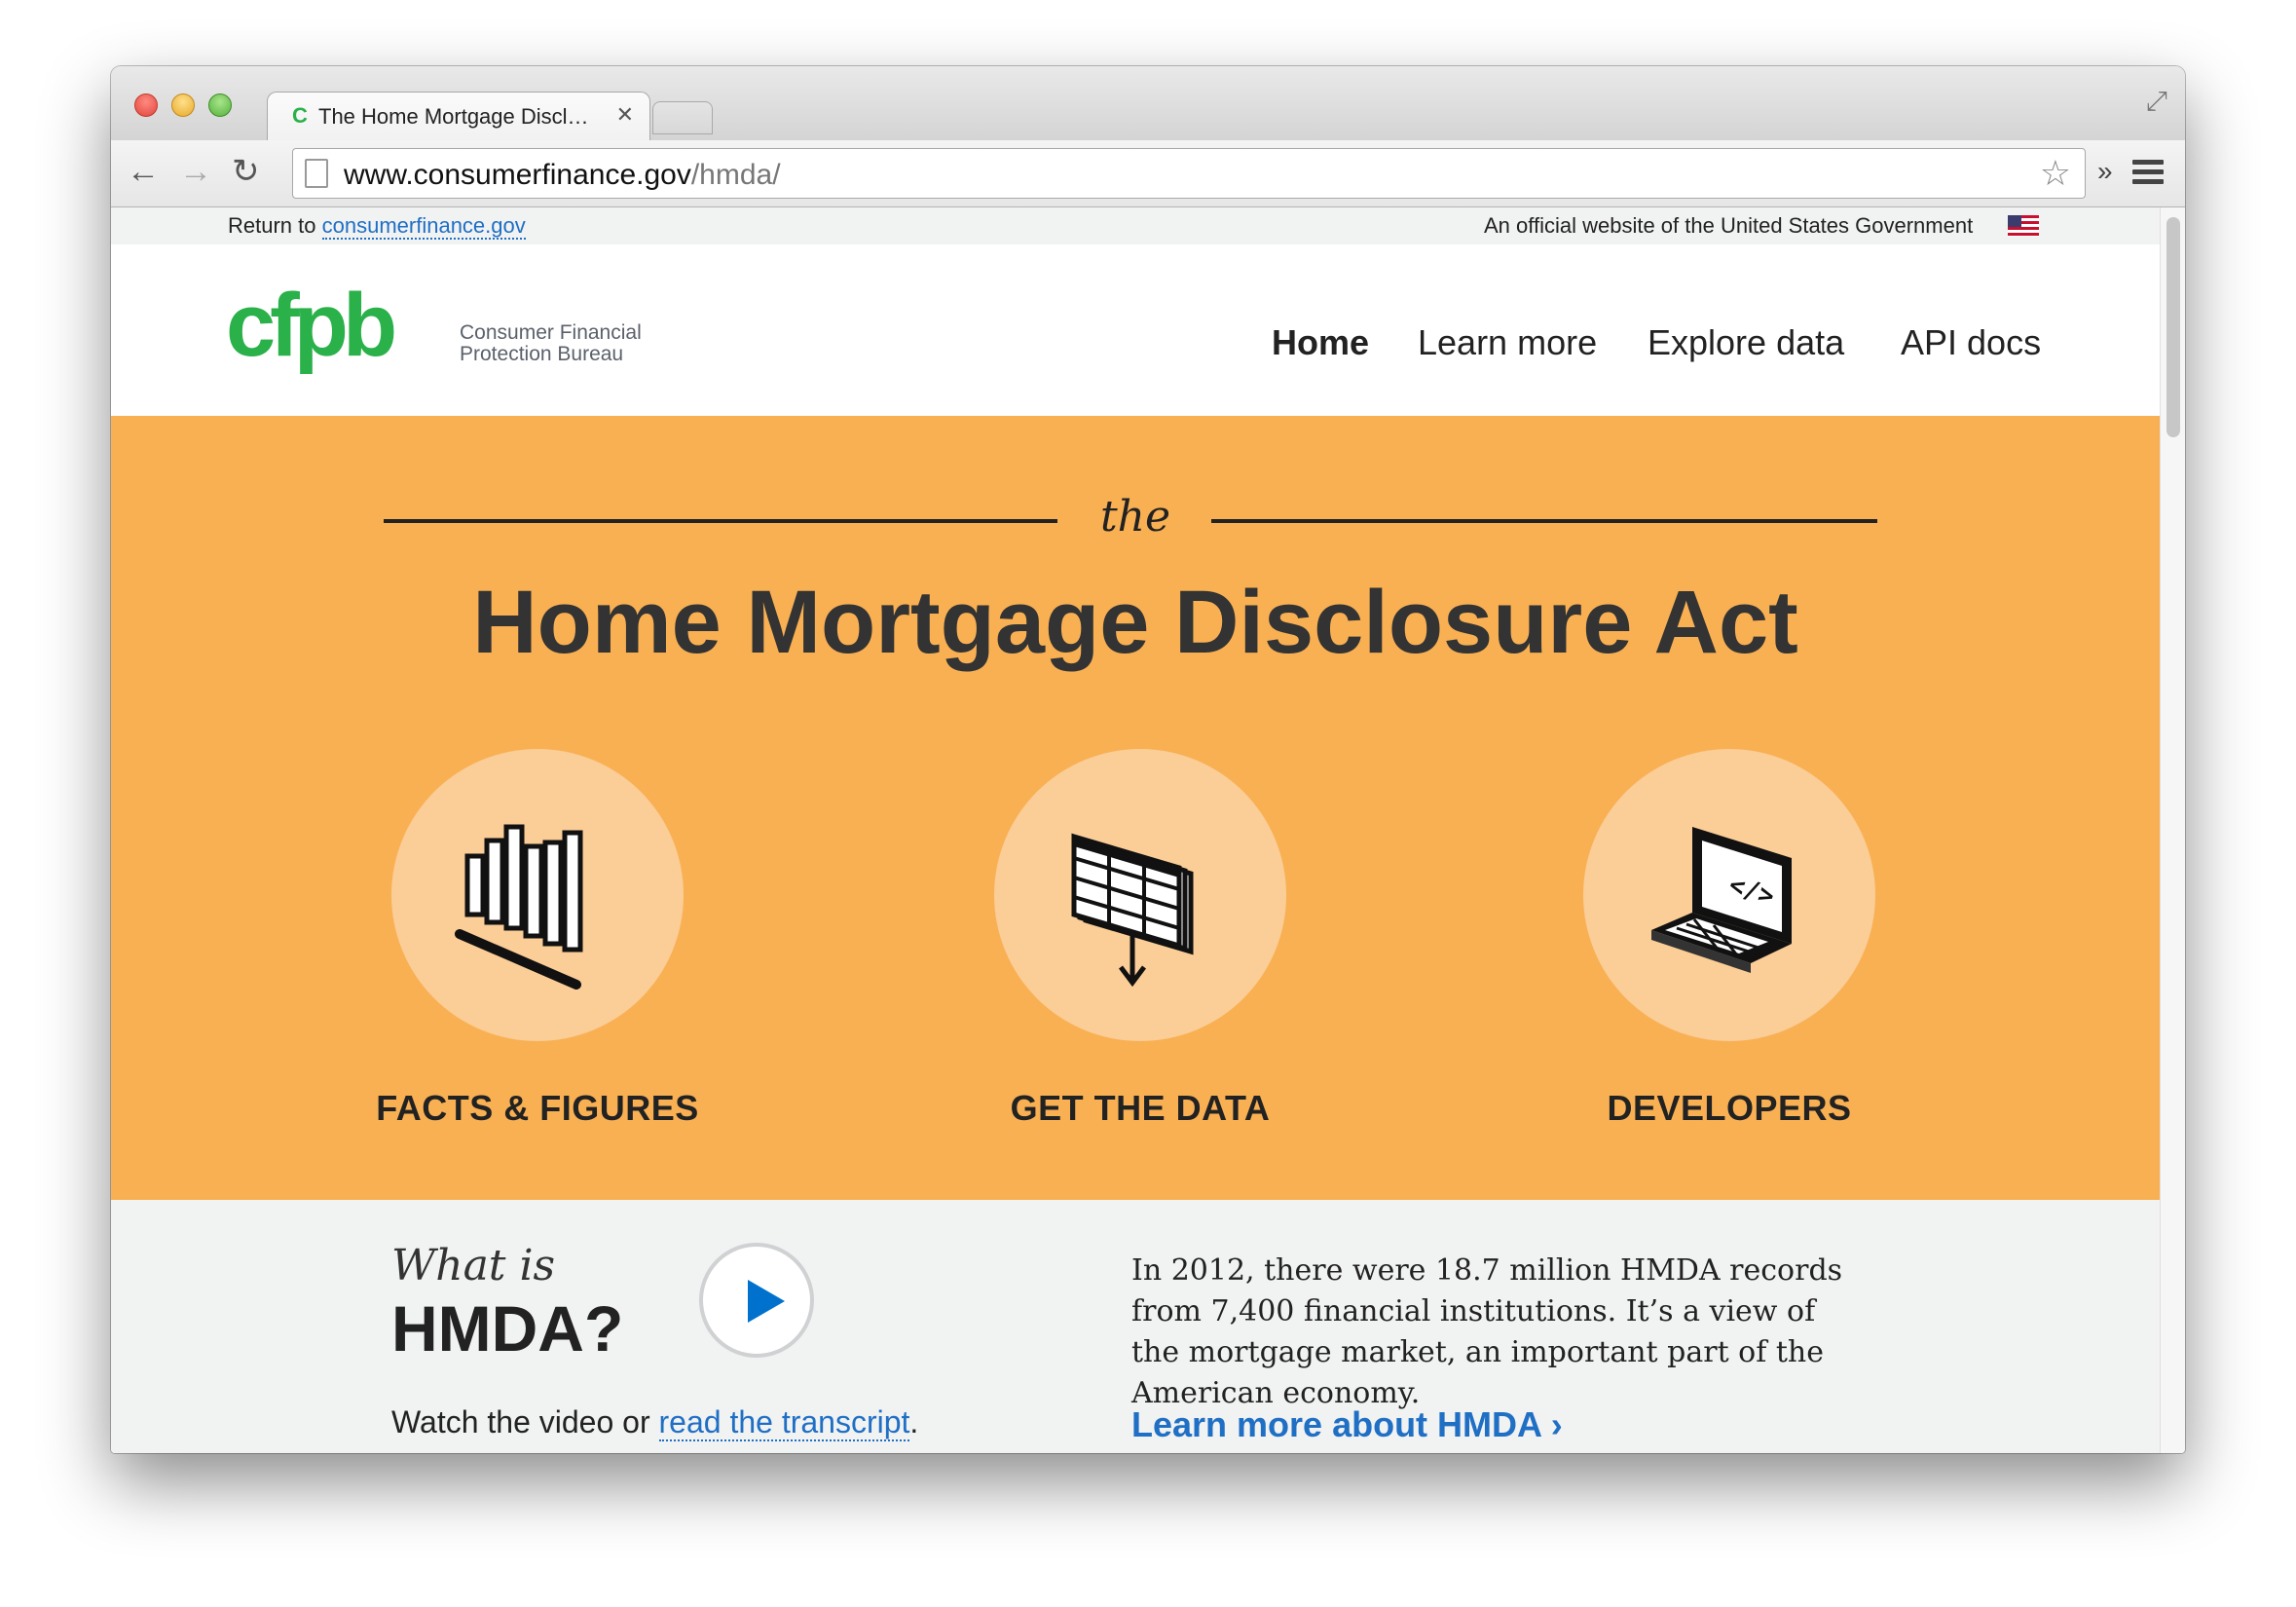  What do you see at coordinates (519, 907) in the screenshot?
I see `bar-chart-icon` at bounding box center [519, 907].